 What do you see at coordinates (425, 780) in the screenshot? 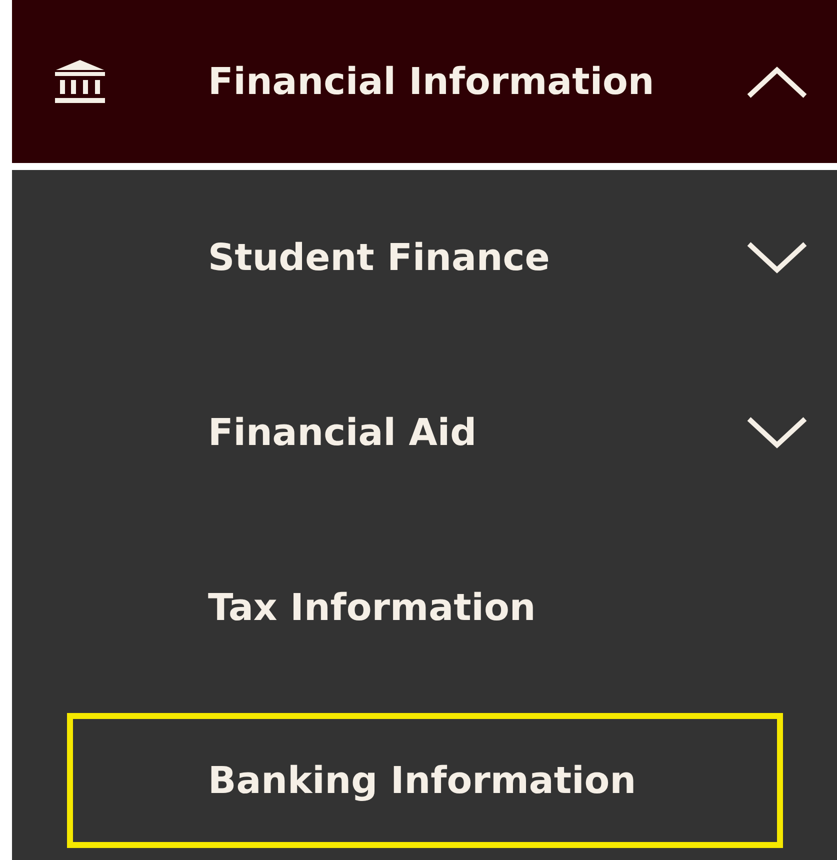
I see `menu-item: Banking Information` at bounding box center [425, 780].